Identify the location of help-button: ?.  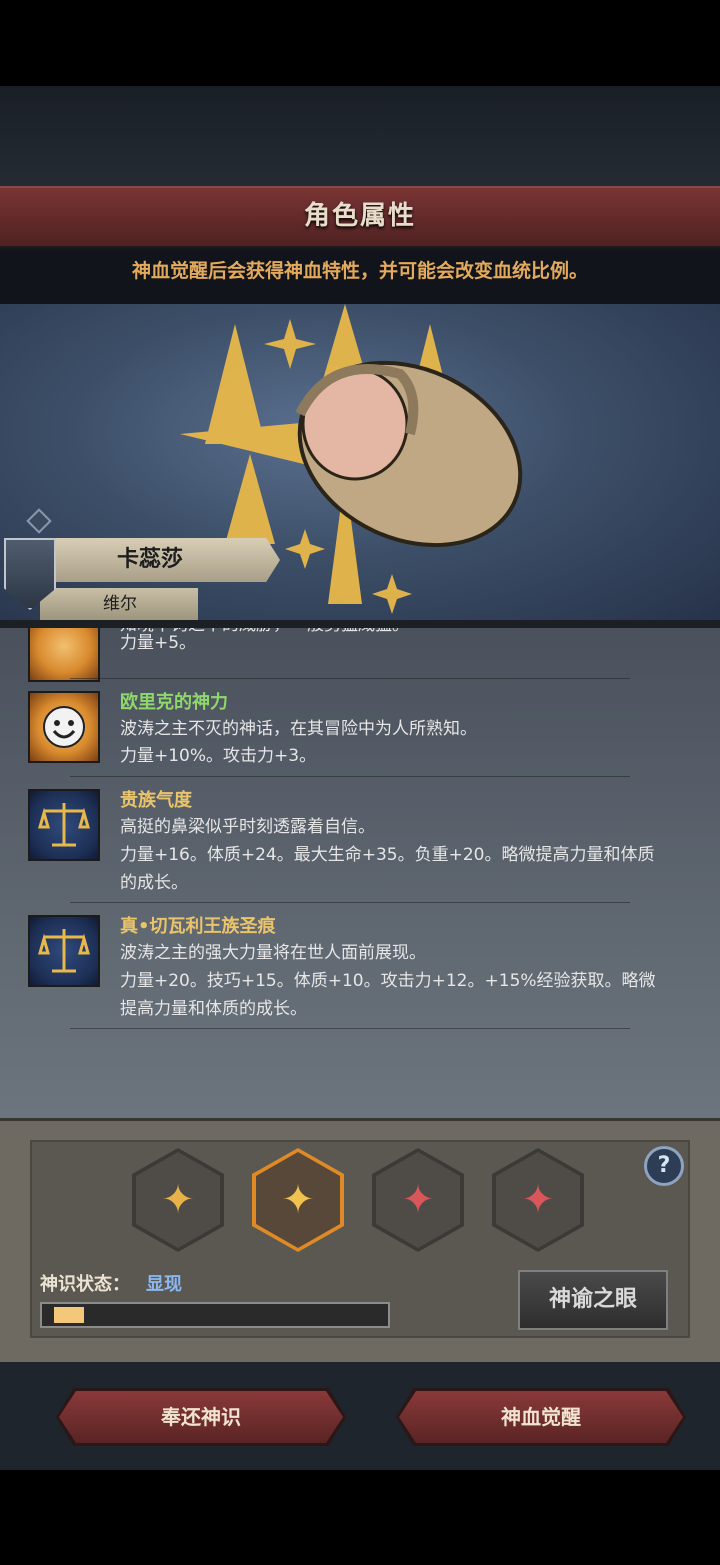
(664, 1166).